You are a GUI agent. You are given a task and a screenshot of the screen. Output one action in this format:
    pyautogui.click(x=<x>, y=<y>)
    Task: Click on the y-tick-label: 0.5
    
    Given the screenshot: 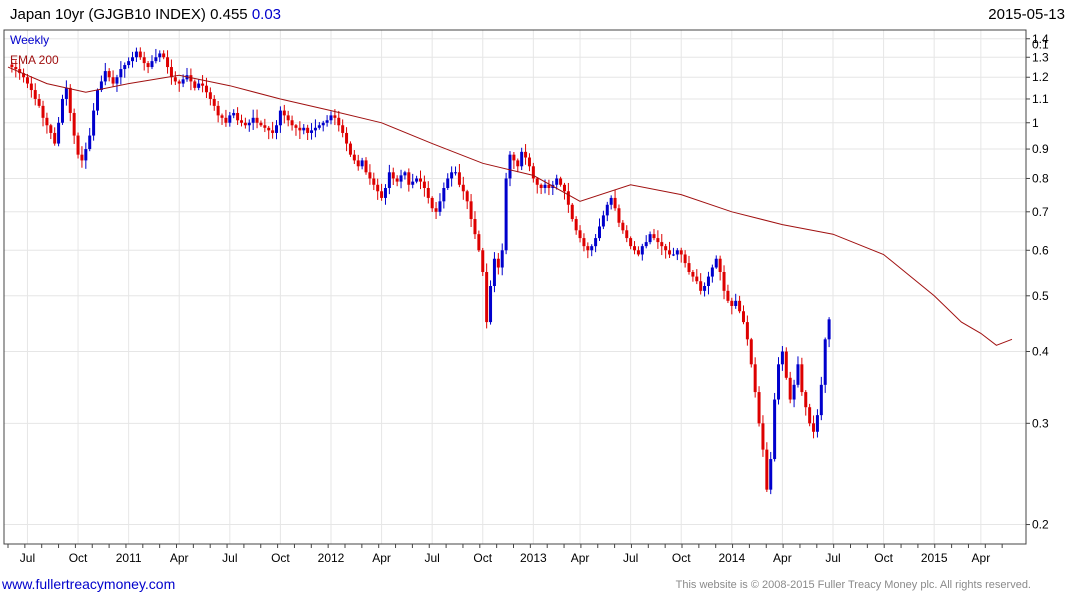 What is the action you would take?
    pyautogui.click(x=1040, y=296)
    